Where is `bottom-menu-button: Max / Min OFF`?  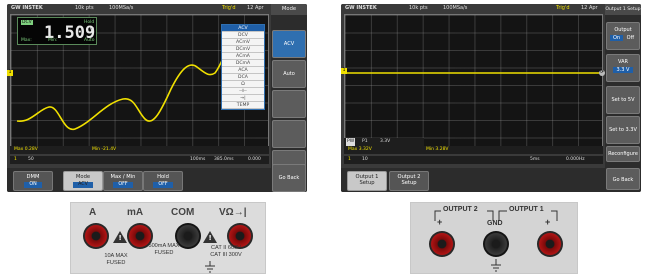
bottom-menu-button: Max / Min OFF is located at coordinates (123, 181).